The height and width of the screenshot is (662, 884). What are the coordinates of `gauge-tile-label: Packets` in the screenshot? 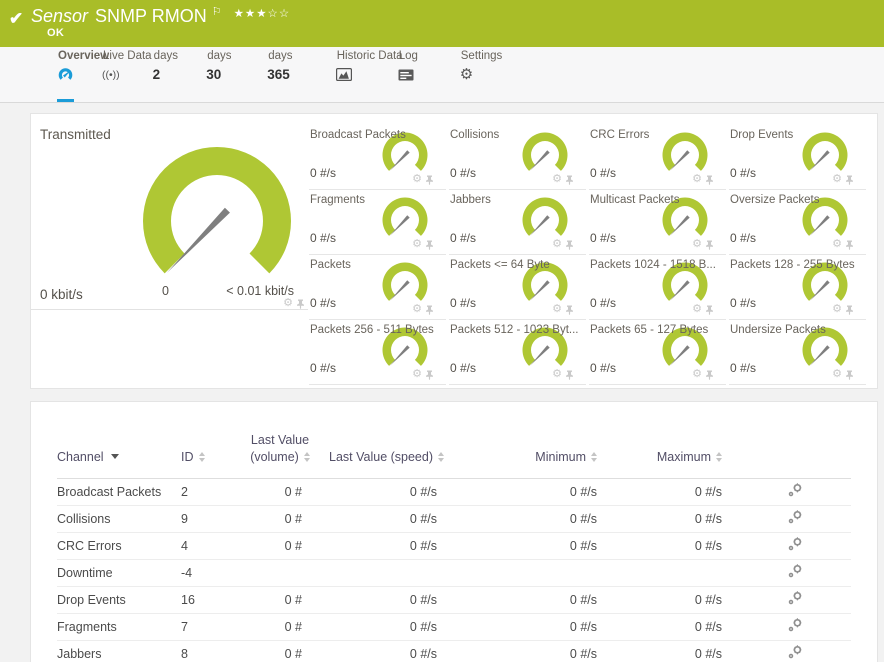 It's located at (330, 265).